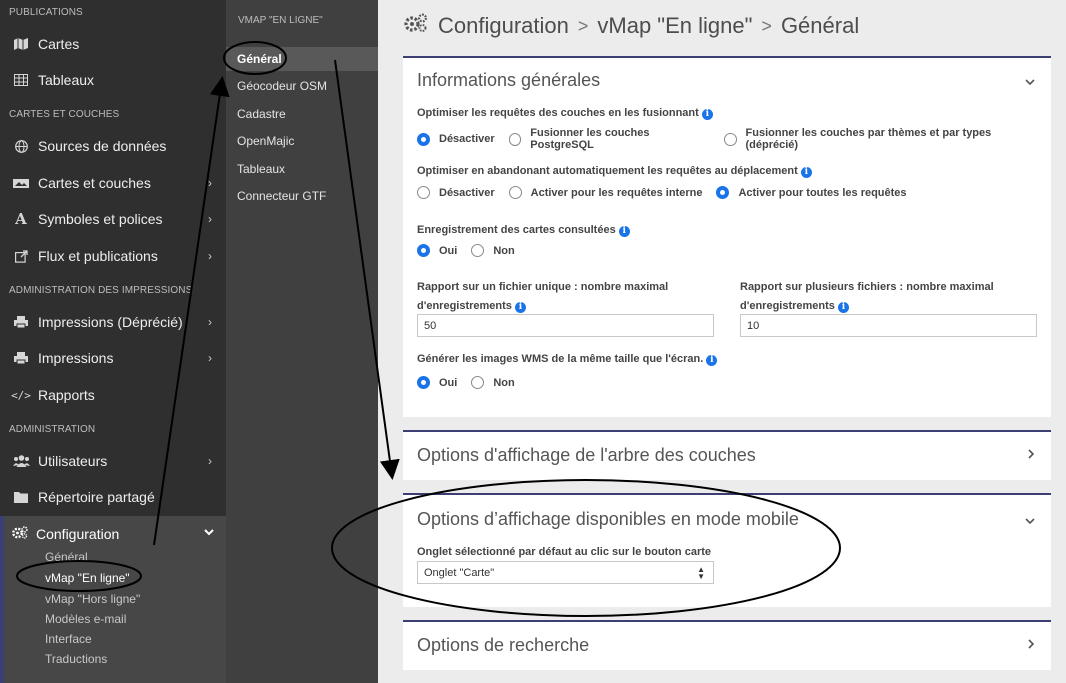 Image resolution: width=1066 pixels, height=683 pixels. I want to click on config-sub-modeles-email: Modèles e-mail, so click(85, 619).